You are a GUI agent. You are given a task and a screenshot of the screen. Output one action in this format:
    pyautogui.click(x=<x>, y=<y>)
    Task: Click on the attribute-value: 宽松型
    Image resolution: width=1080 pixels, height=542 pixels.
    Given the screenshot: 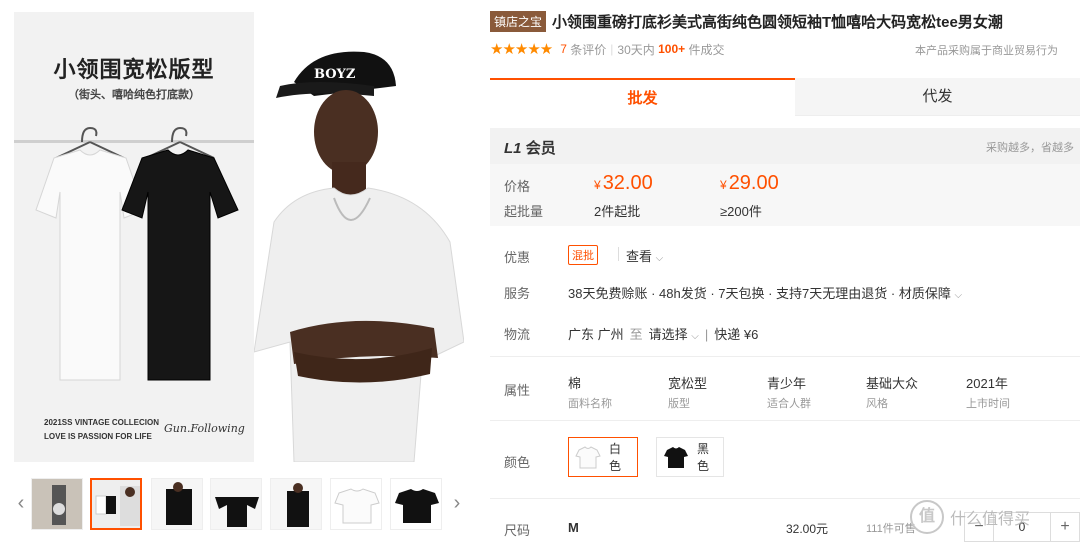 What is the action you would take?
    pyautogui.click(x=688, y=383)
    